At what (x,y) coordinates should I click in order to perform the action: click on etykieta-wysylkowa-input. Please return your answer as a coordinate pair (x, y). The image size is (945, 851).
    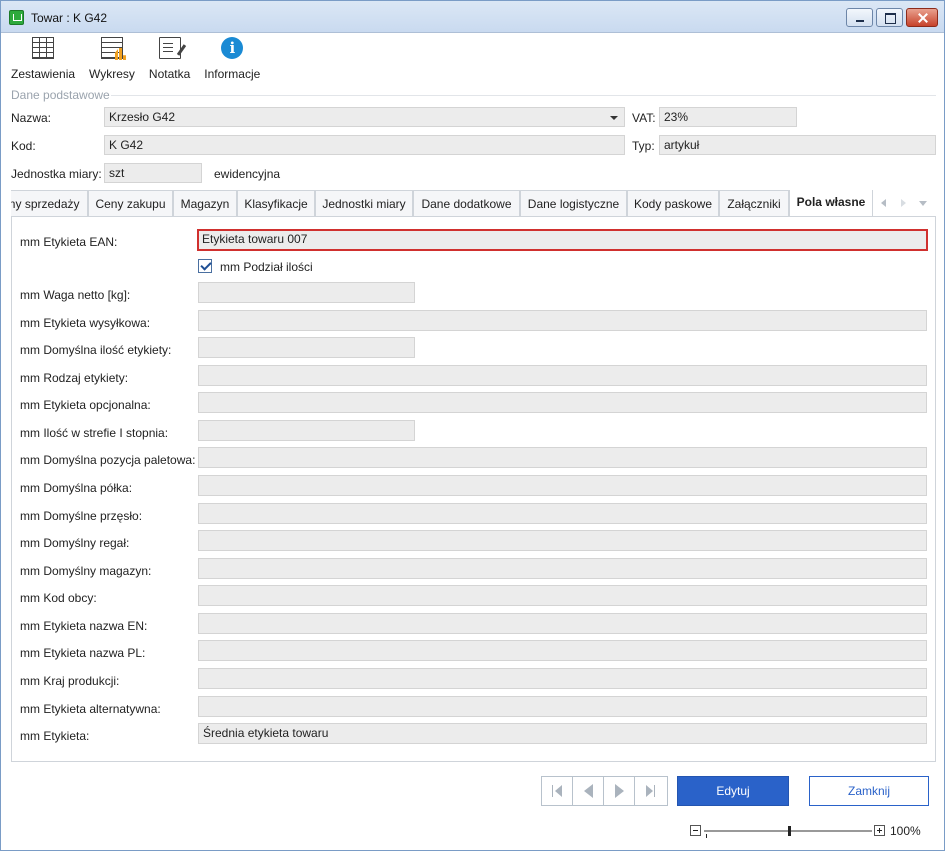
    Looking at the image, I should click on (562, 320).